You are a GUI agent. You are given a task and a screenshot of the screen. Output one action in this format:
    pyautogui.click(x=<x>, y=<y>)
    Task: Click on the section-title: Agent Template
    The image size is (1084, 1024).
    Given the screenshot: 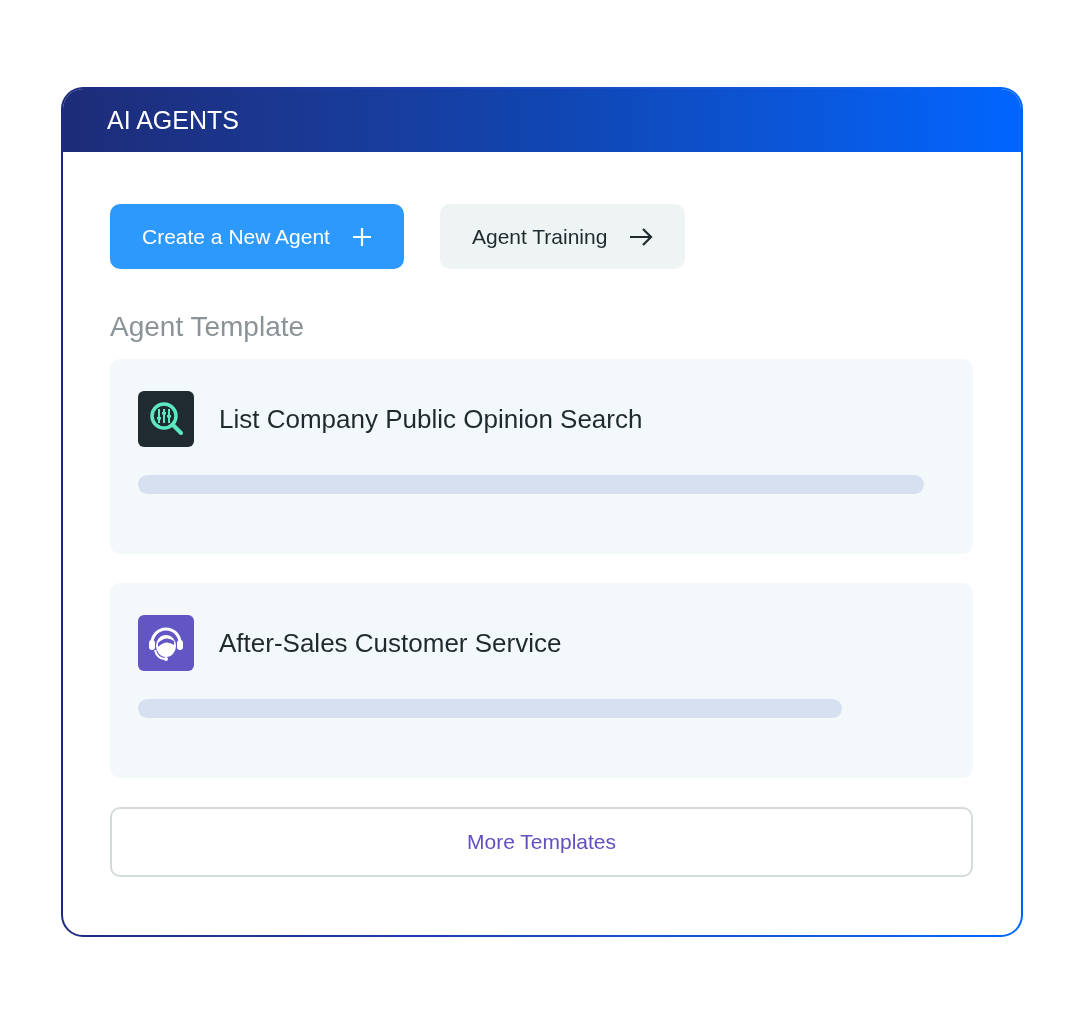 What is the action you would take?
    pyautogui.click(x=208, y=327)
    